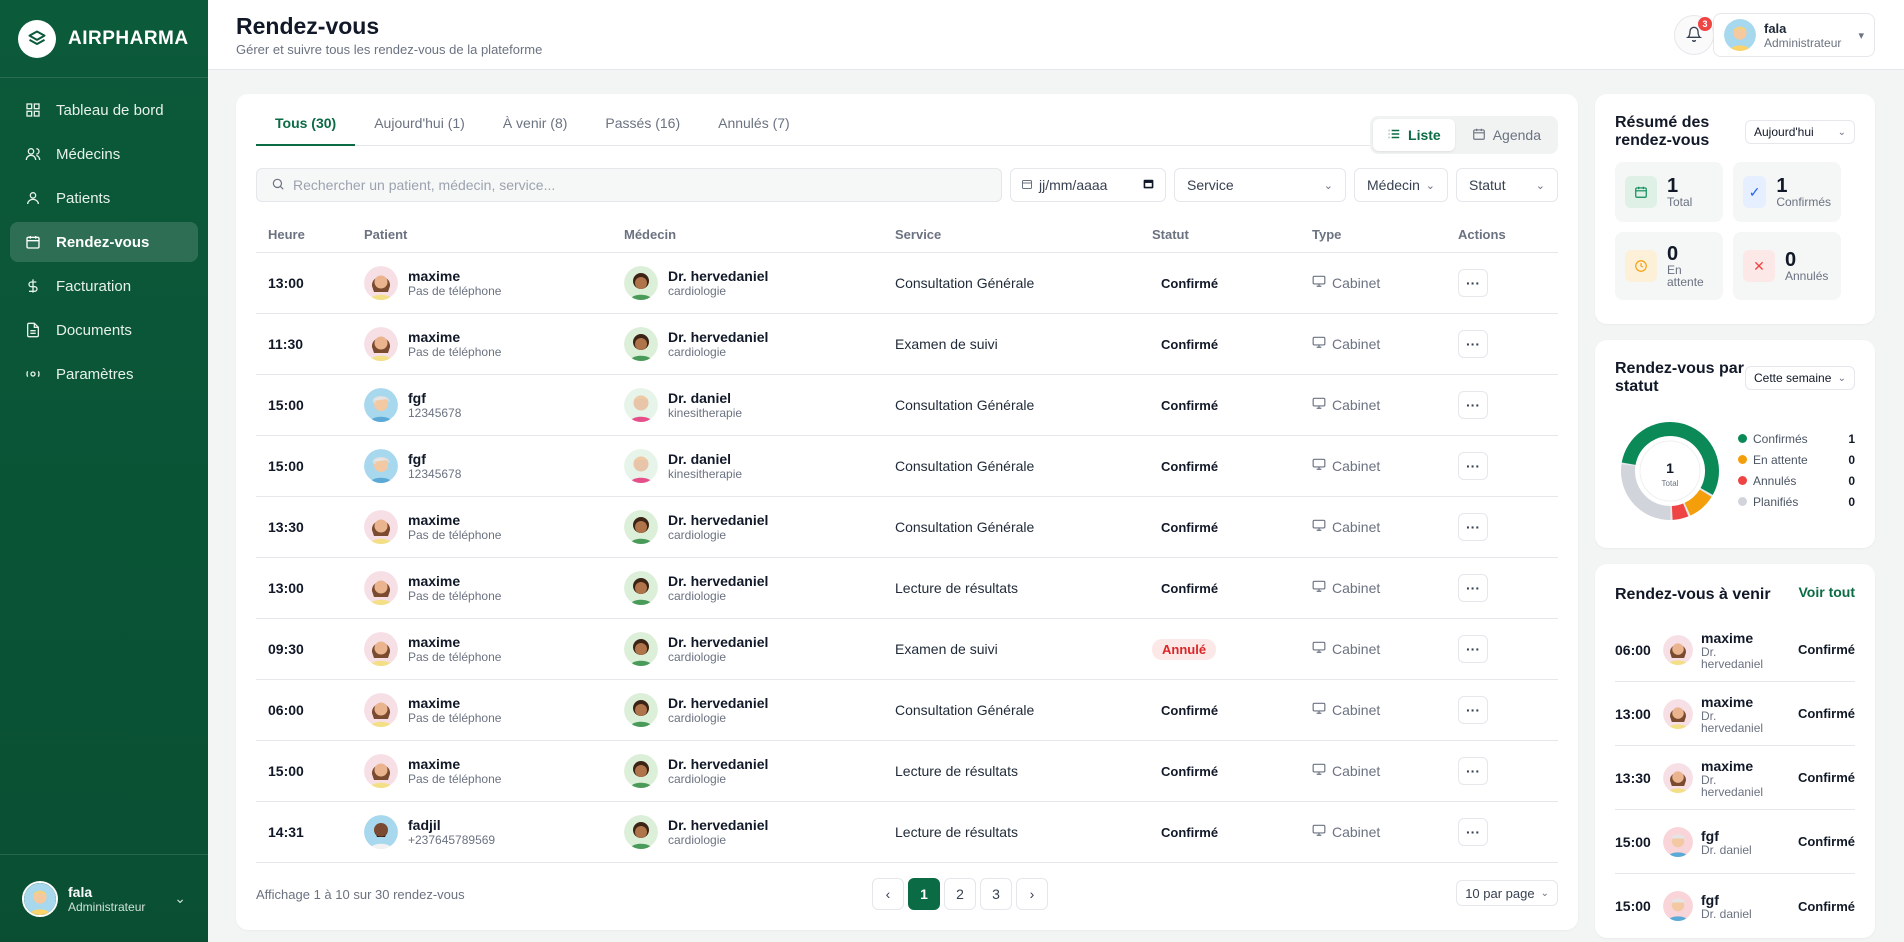  Describe the element at coordinates (304, 235) in the screenshot. I see `column-header-time: Heure` at that location.